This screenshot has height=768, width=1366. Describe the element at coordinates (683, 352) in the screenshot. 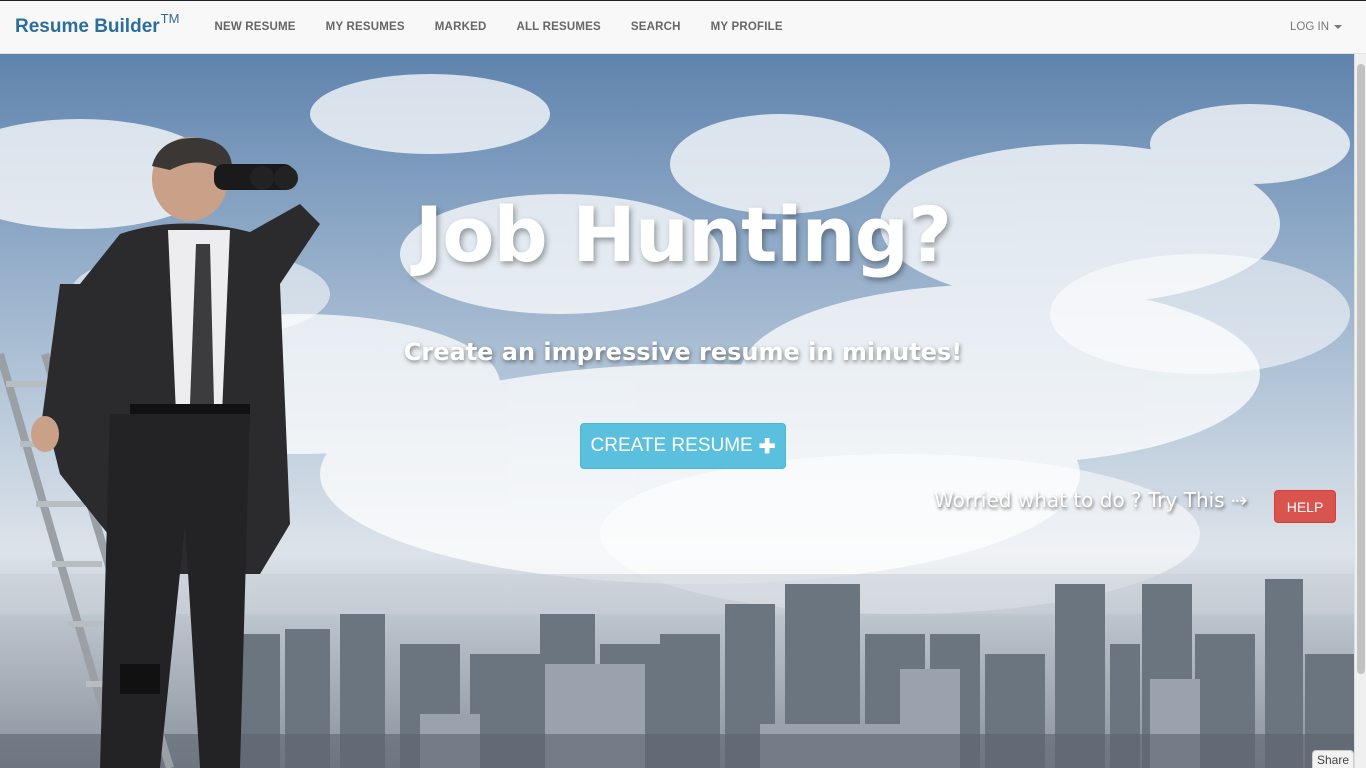

I see `hero-subline: Create an impressive resume in minutes!` at that location.